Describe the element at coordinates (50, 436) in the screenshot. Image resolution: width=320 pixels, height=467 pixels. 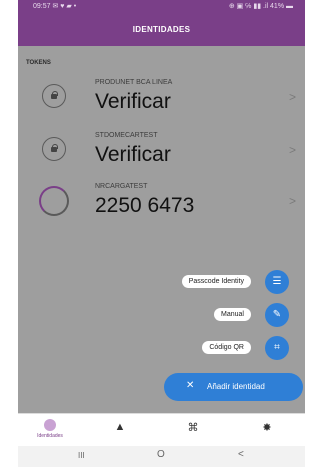
I see `nav-identities-label: Identidades` at that location.